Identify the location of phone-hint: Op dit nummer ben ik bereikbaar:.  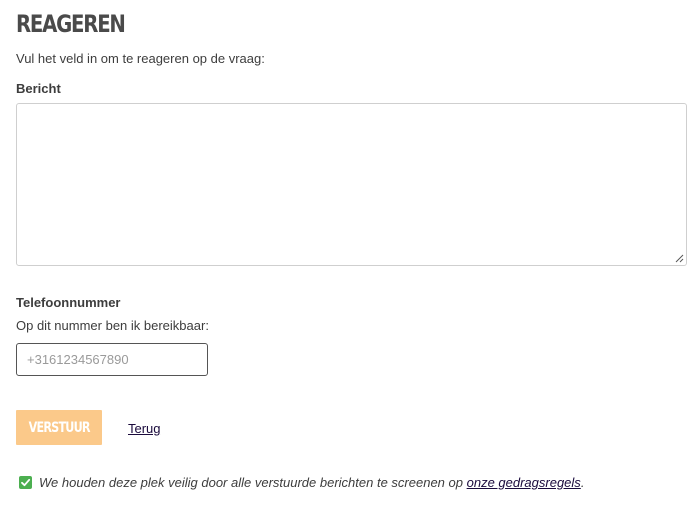
(112, 325).